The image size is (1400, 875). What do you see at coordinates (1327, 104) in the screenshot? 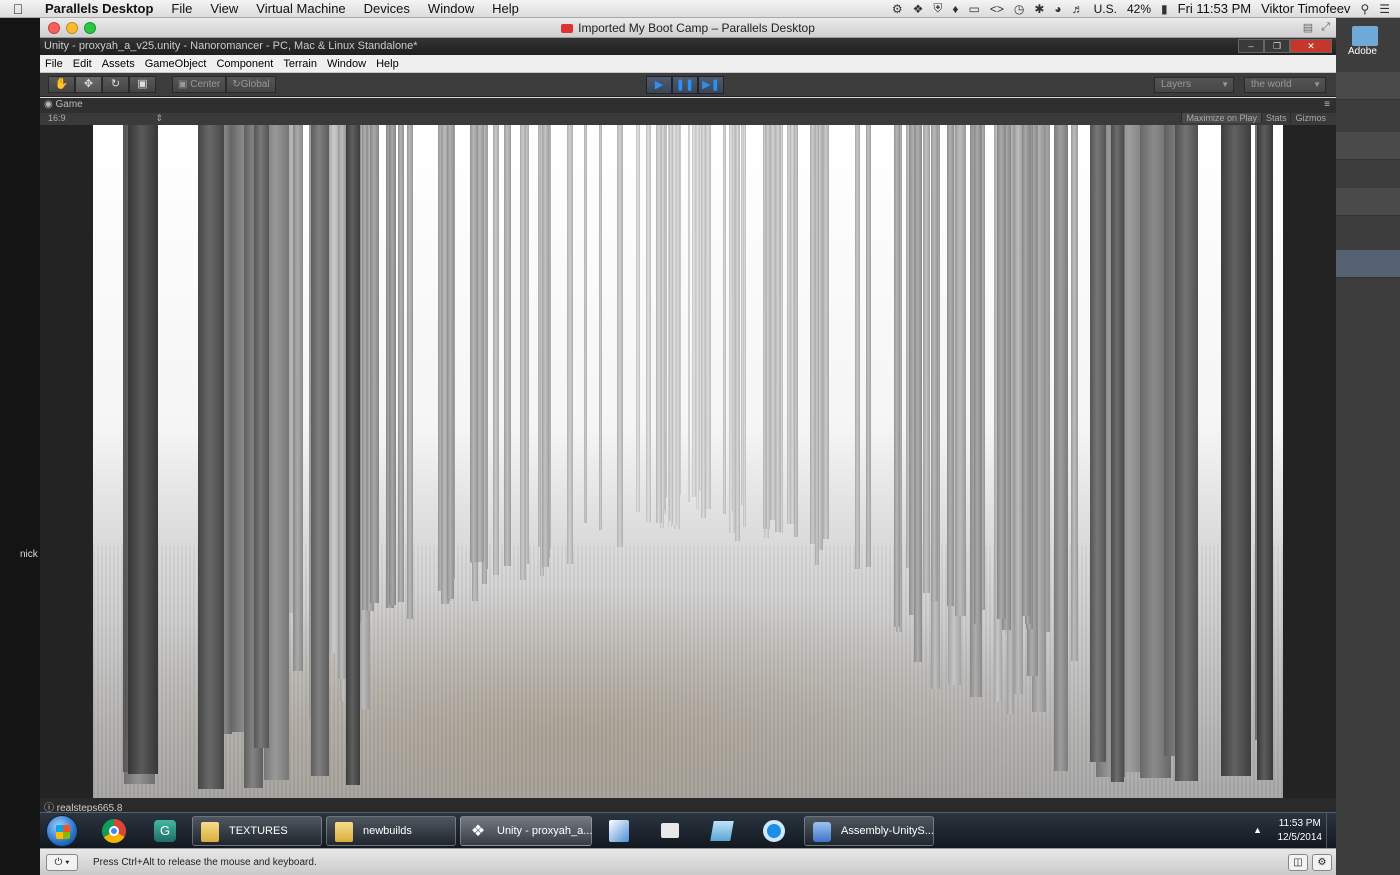
I see `panel-menu-icon: ≡` at bounding box center [1327, 104].